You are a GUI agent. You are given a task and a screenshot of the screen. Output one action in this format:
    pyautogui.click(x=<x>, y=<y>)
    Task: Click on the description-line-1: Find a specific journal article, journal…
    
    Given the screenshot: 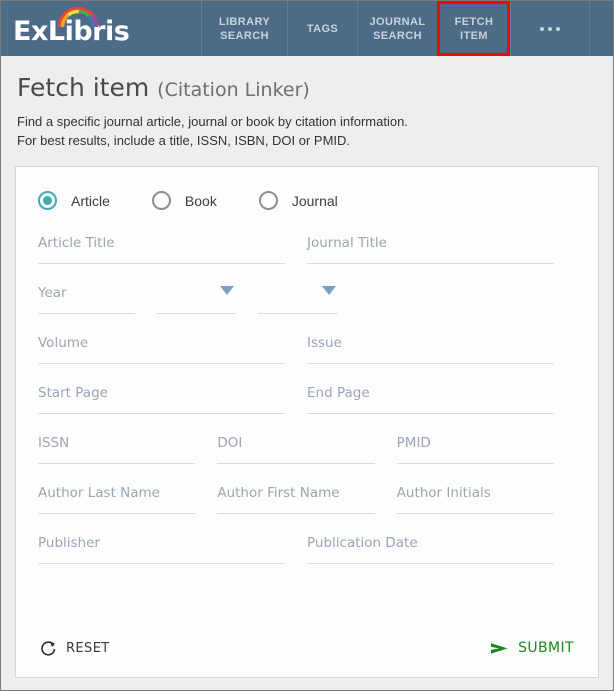 What is the action you would take?
    pyautogui.click(x=212, y=121)
    